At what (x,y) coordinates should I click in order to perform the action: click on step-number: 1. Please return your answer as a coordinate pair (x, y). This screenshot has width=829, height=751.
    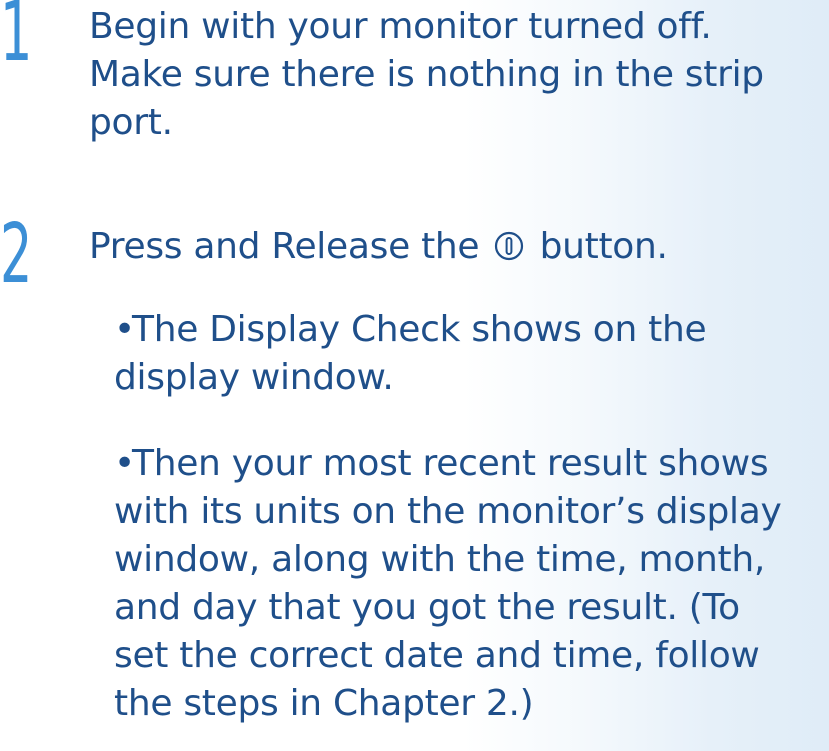
    Looking at the image, I should click on (16, 40).